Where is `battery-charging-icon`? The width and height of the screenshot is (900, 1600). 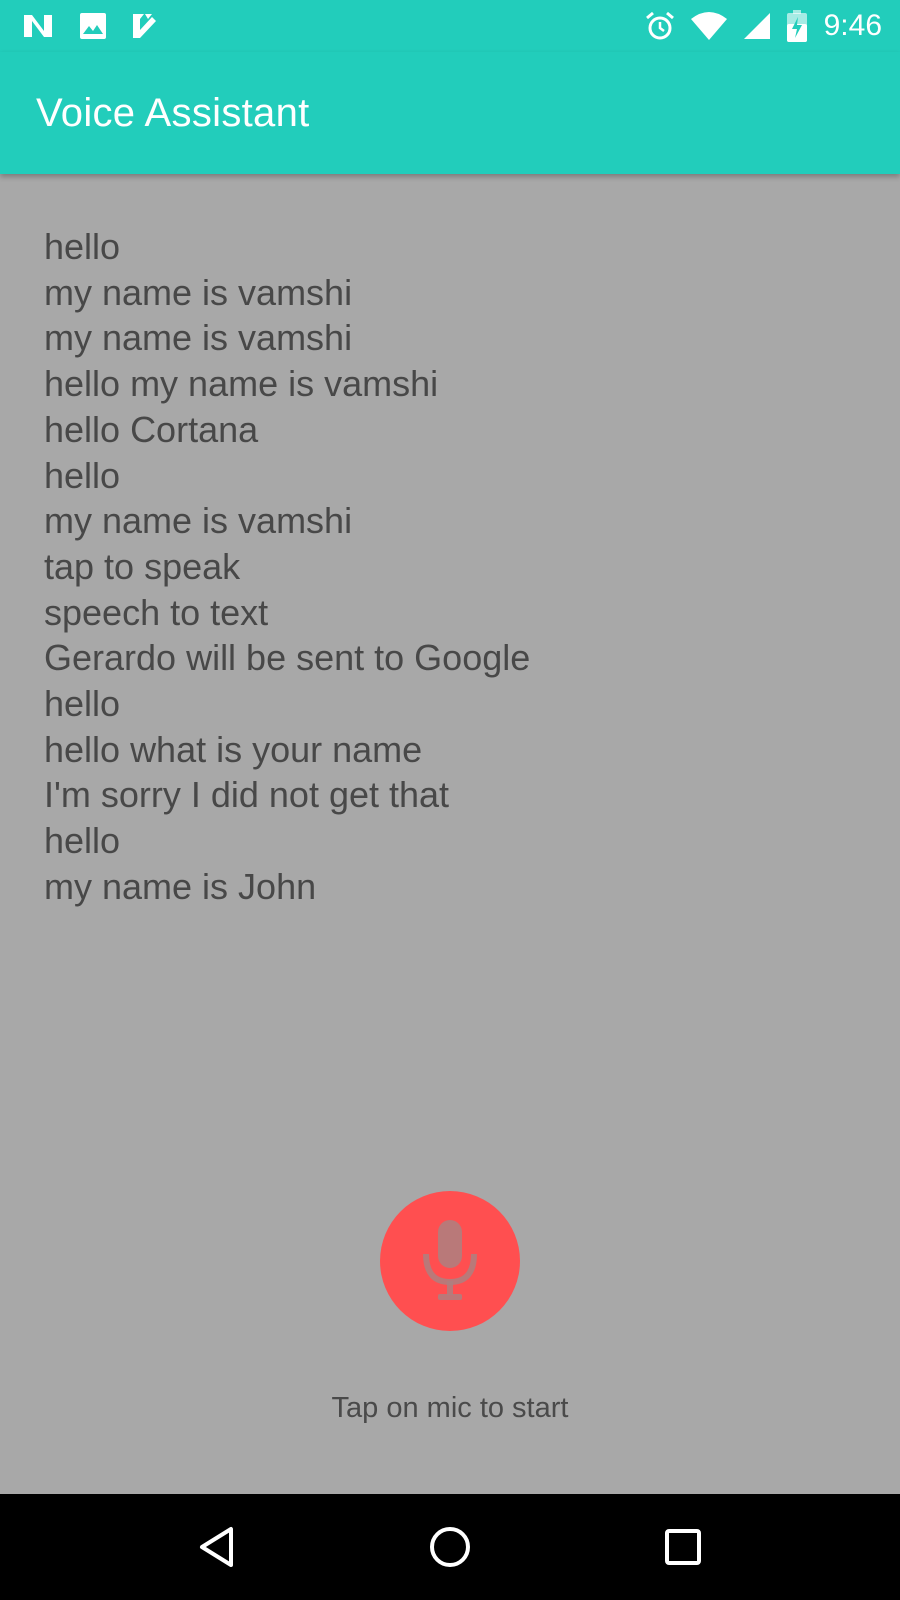
battery-charging-icon is located at coordinates (797, 26).